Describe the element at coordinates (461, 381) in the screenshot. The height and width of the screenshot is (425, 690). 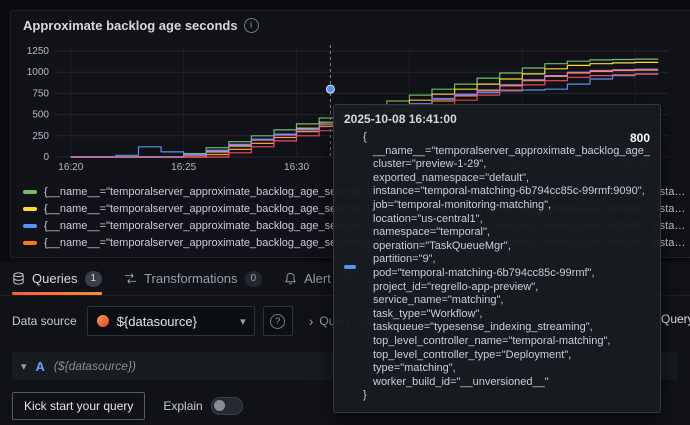
I see `tooltip-line: worker_build_id="__unversioned__"` at that location.